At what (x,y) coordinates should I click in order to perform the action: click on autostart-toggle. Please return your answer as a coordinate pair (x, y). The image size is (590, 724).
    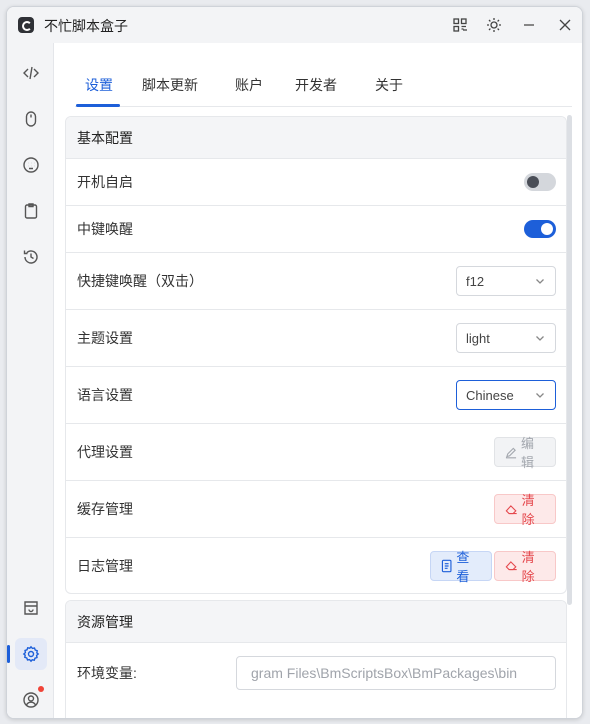
    Looking at the image, I should click on (540, 182).